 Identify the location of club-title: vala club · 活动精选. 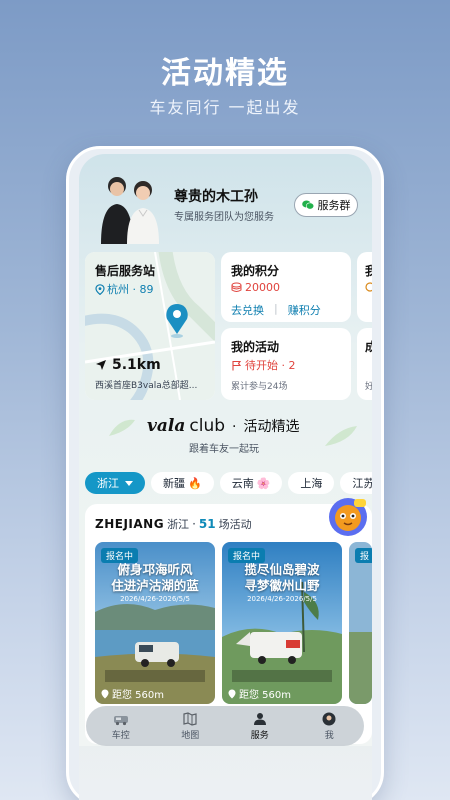
(223, 426).